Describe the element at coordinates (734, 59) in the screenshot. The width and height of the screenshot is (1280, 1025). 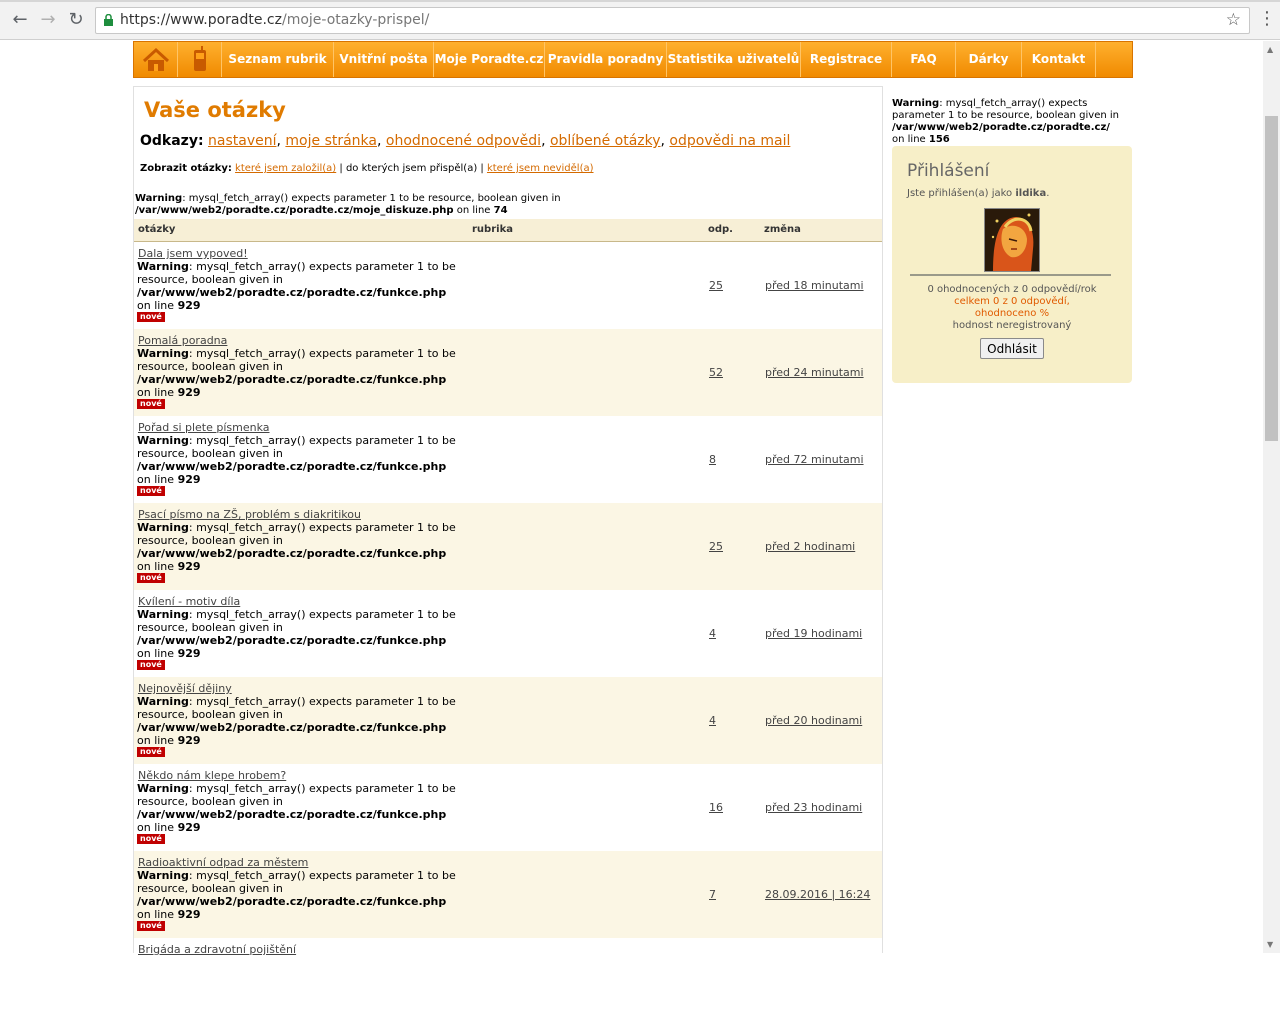
I see `nav-statistika-uzivatelu: Statistika uživatelů` at that location.